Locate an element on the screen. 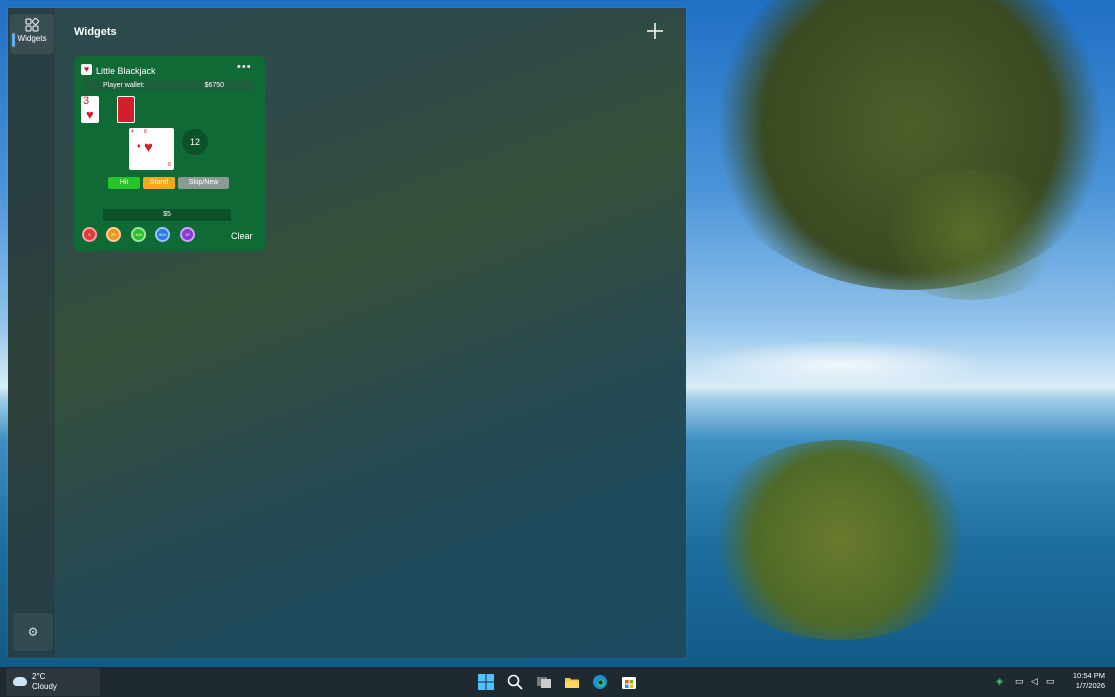 The height and width of the screenshot is (697, 1115). wallet-value: $6750 is located at coordinates (214, 85).